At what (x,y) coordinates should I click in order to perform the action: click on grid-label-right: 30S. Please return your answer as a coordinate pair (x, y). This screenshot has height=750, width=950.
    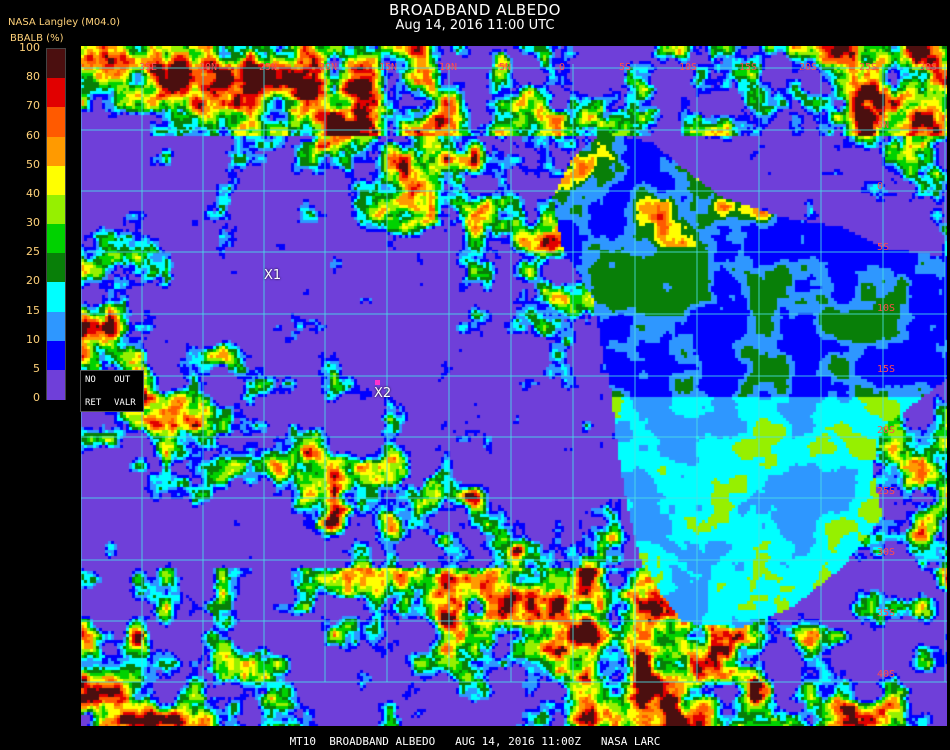
    Looking at the image, I should click on (886, 552).